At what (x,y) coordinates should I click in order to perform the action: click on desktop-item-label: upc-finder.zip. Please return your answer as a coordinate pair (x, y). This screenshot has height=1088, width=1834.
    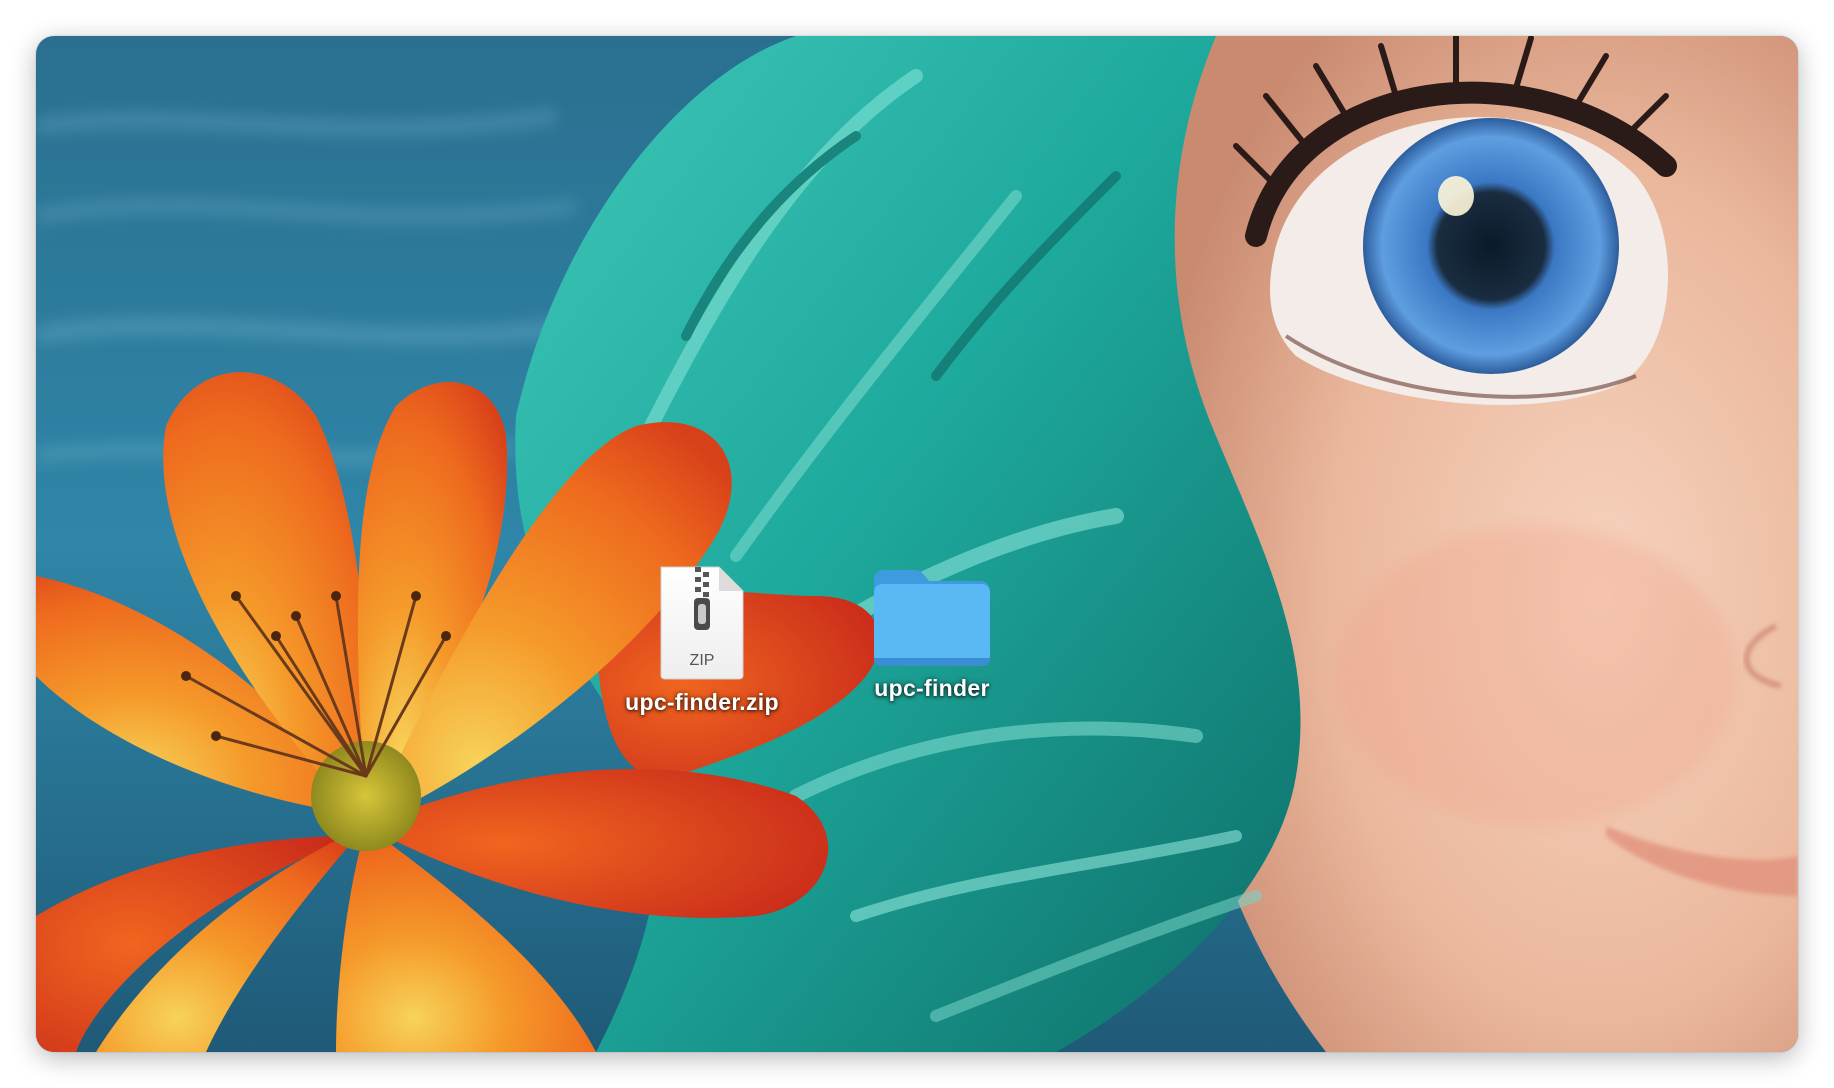
    Looking at the image, I should click on (702, 702).